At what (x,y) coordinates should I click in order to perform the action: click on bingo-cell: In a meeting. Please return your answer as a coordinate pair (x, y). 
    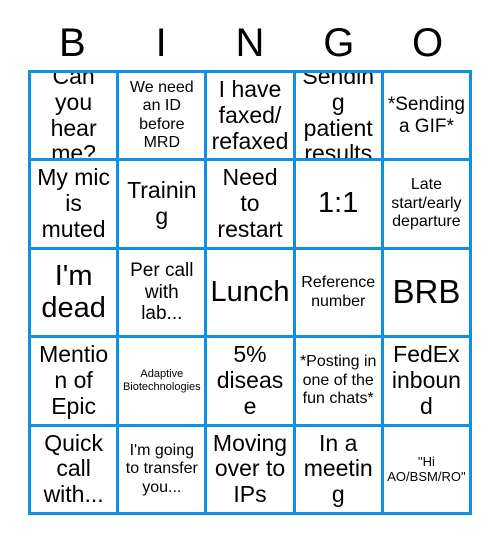
    Looking at the image, I should click on (339, 471).